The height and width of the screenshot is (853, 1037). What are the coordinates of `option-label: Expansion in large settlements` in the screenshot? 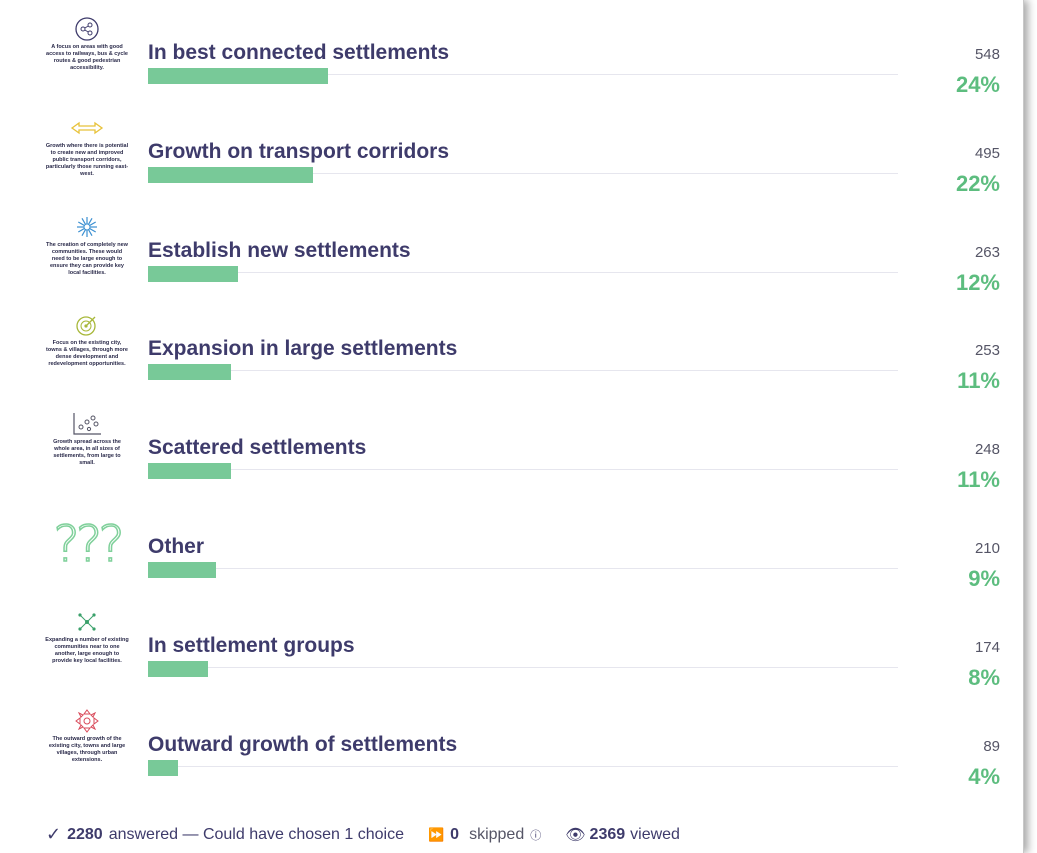 It's located at (303, 349).